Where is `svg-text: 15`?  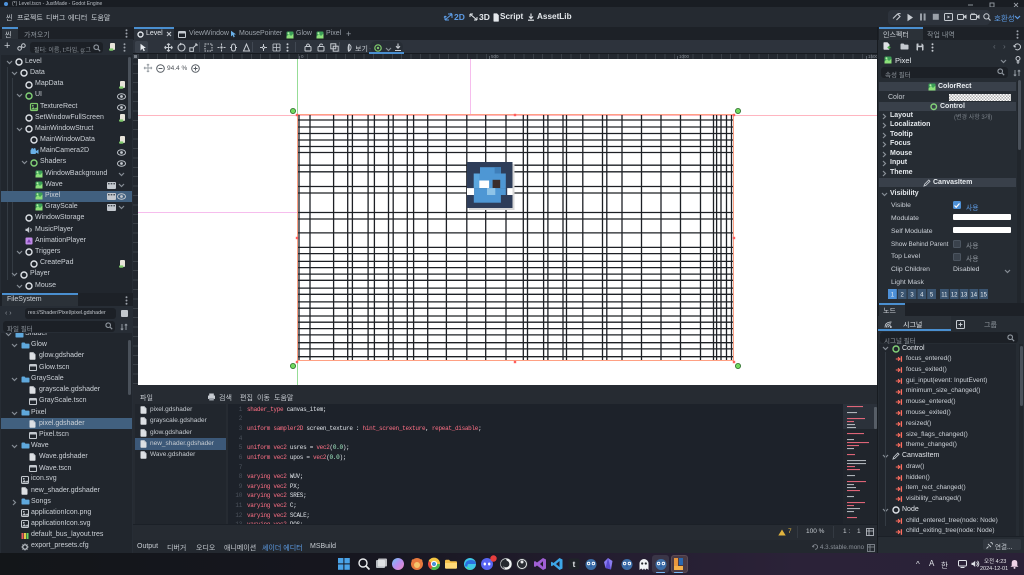 svg-text: 15 is located at coordinates (983, 296).